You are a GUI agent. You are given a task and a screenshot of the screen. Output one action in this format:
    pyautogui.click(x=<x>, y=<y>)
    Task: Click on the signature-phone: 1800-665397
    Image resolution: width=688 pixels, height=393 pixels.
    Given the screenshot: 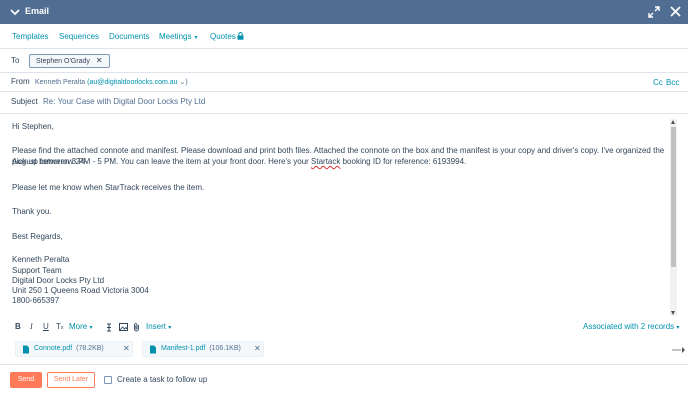 What is the action you would take?
    pyautogui.click(x=36, y=300)
    